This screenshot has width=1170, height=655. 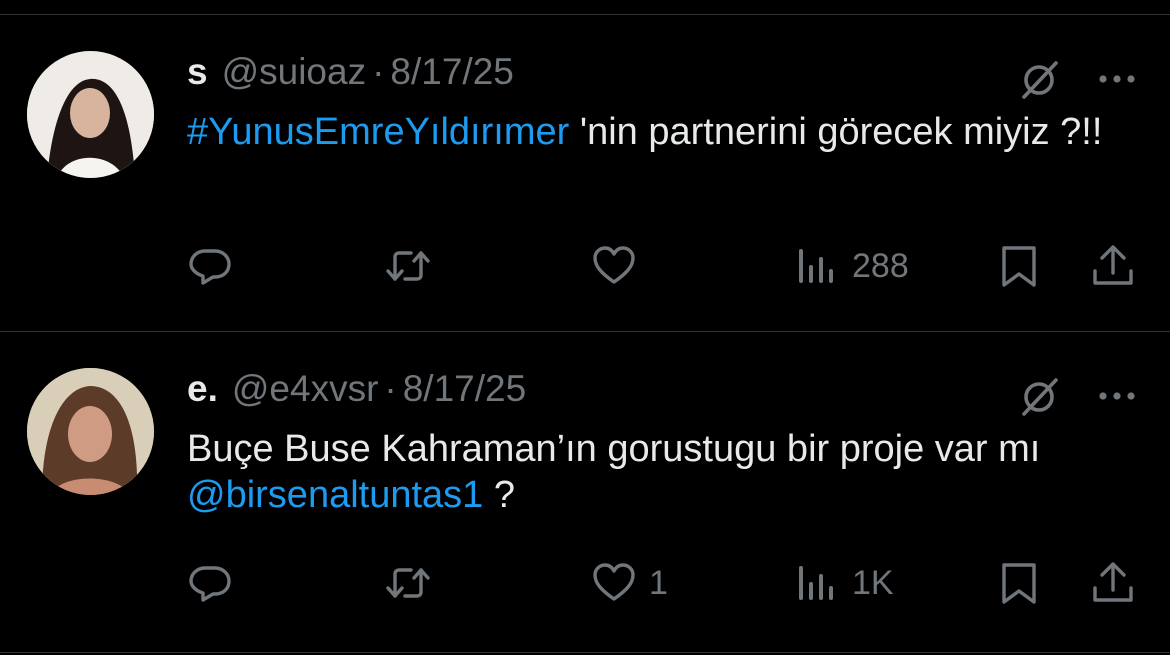 I want to click on like-count: 1, so click(x=658, y=582).